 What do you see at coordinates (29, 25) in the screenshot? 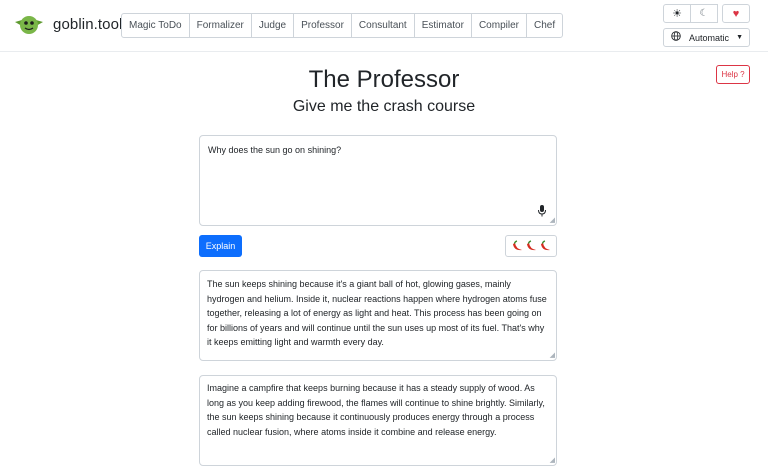
I see `goblin-face-icon` at bounding box center [29, 25].